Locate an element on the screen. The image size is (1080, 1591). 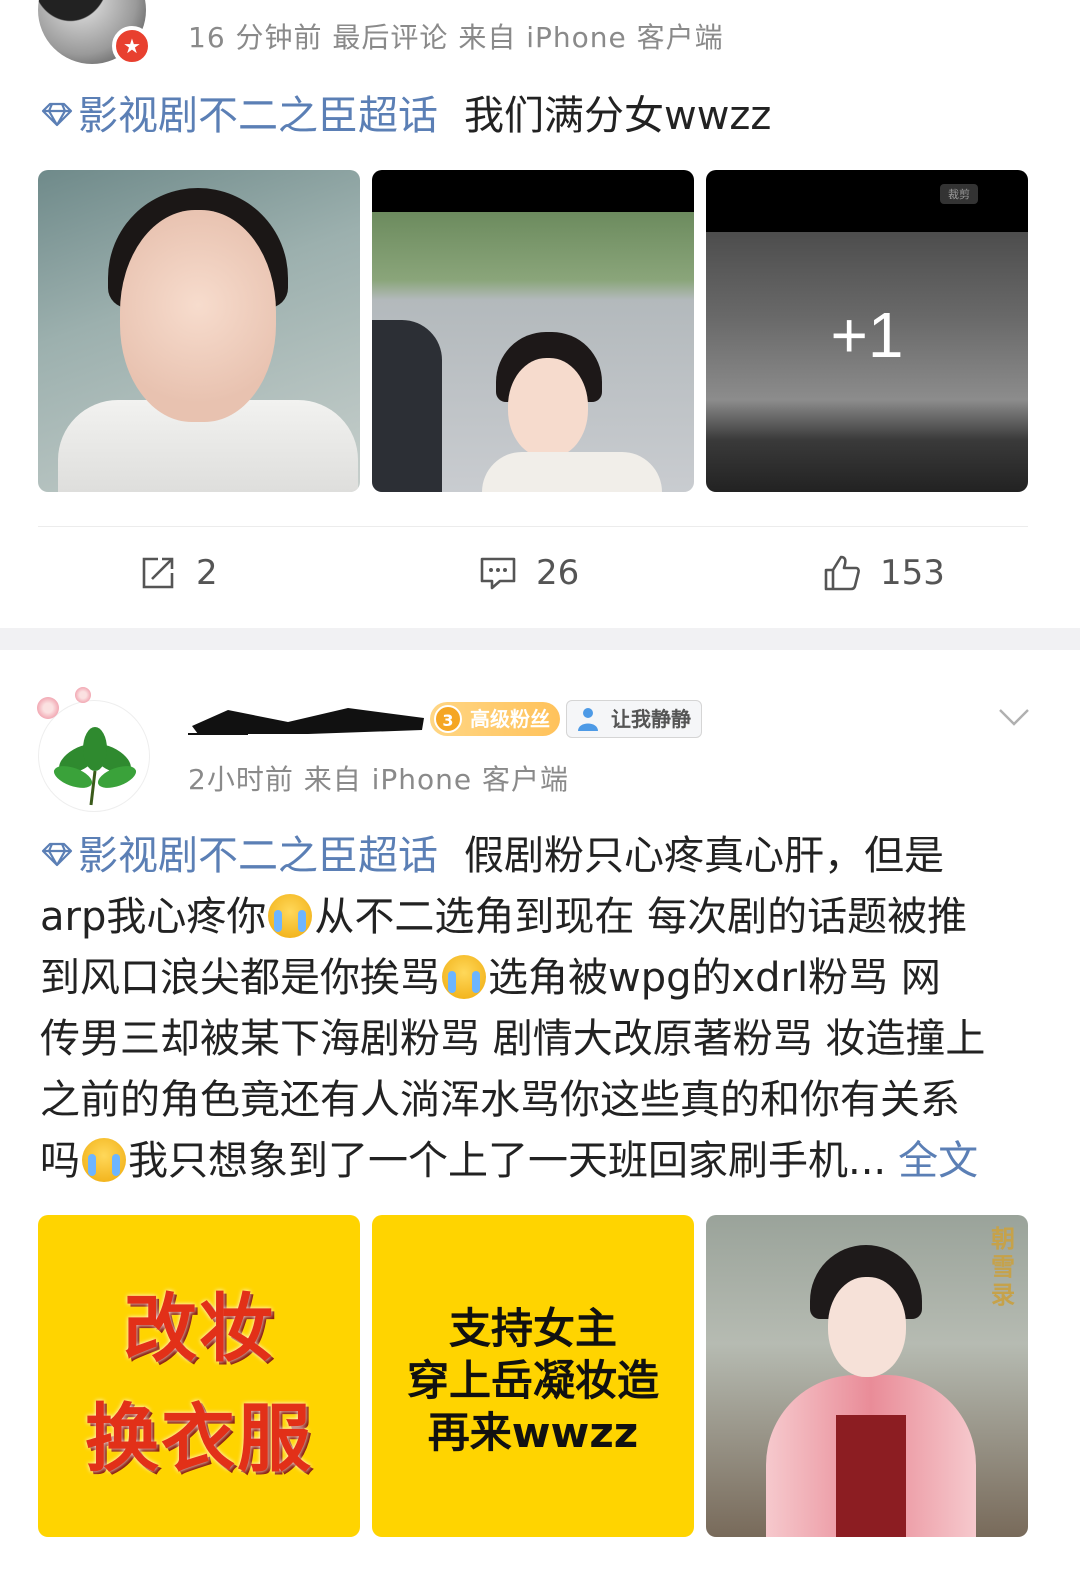
person-icon is located at coordinates (588, 719).